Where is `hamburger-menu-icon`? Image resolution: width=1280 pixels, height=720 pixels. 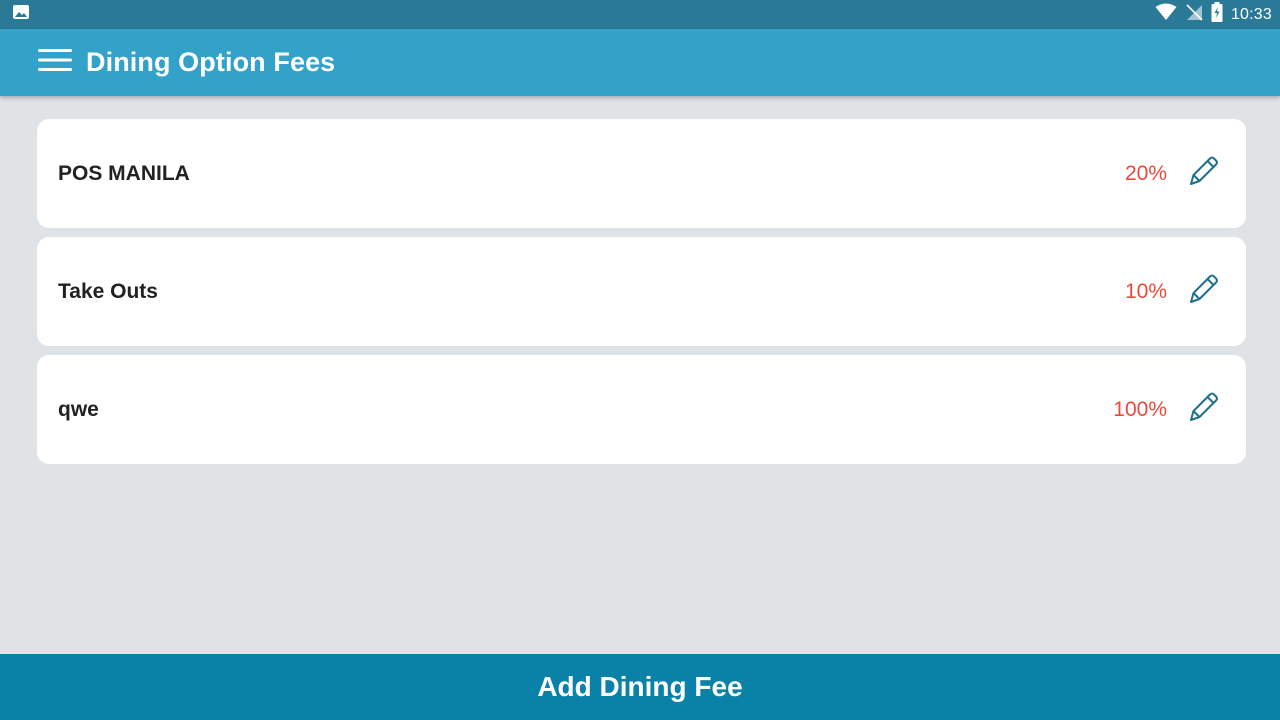 hamburger-menu-icon is located at coordinates (55, 62).